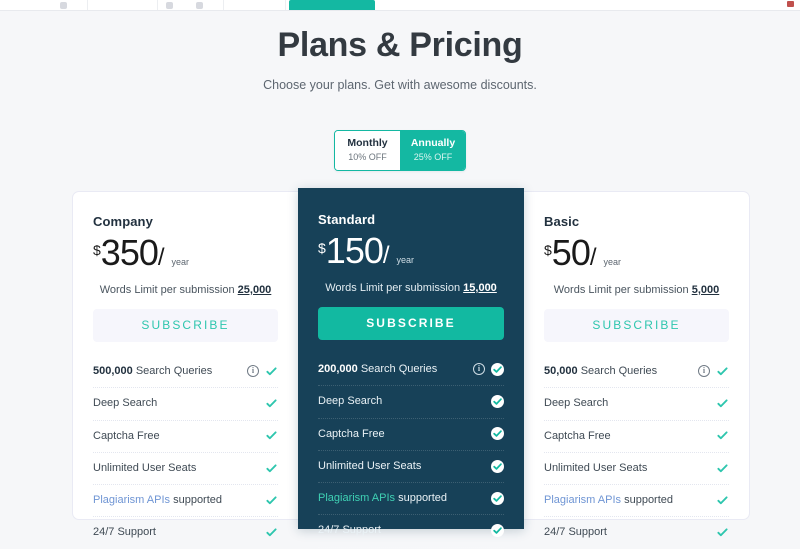 The image size is (800, 549). I want to click on feature-label: 24/7 Support, so click(124, 532).